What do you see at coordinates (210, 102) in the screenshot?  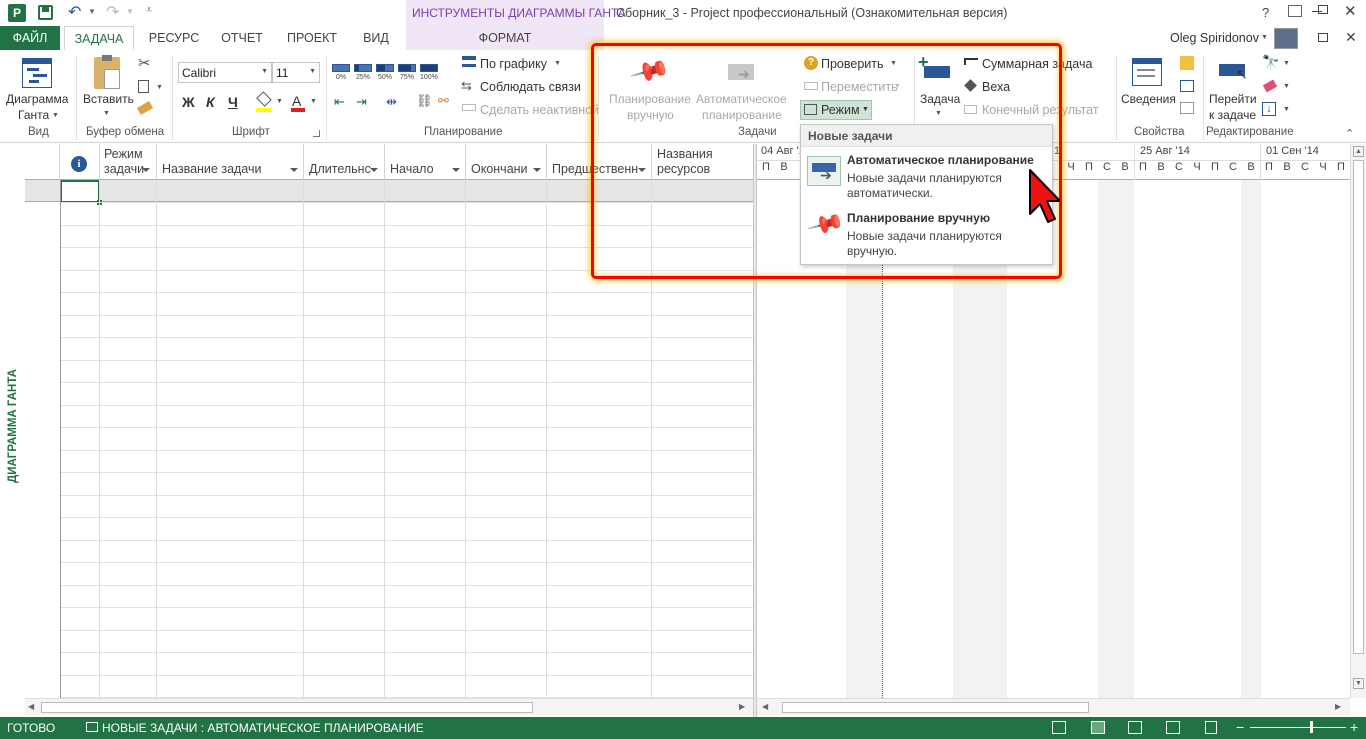 I see `italic-button: К` at bounding box center [210, 102].